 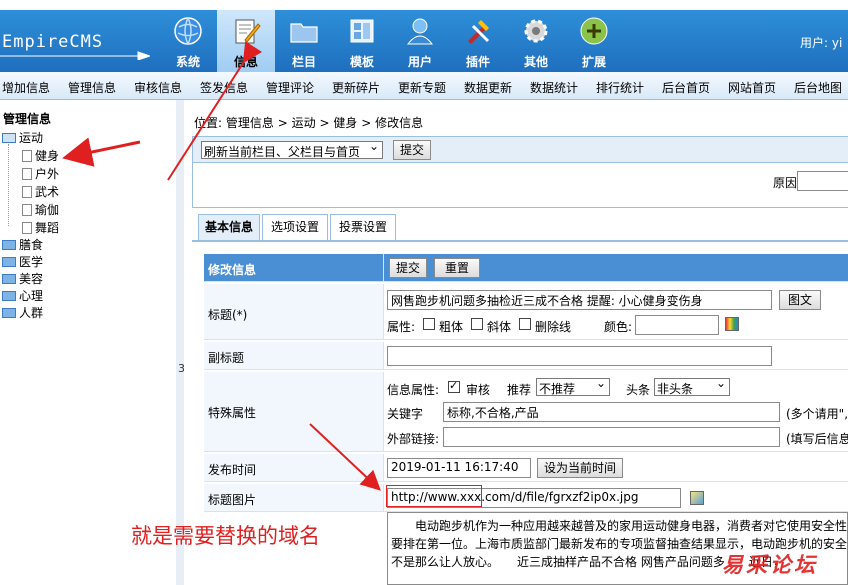 What do you see at coordinates (246, 41) in the screenshot?
I see `nav-info: 信息` at bounding box center [246, 41].